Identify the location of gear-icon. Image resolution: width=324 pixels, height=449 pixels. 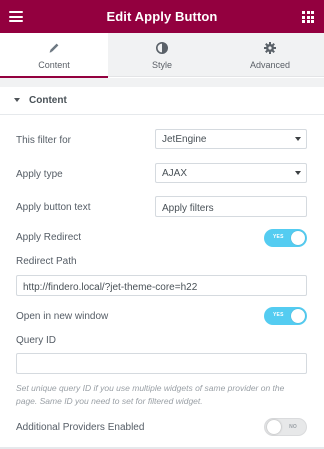
(270, 48).